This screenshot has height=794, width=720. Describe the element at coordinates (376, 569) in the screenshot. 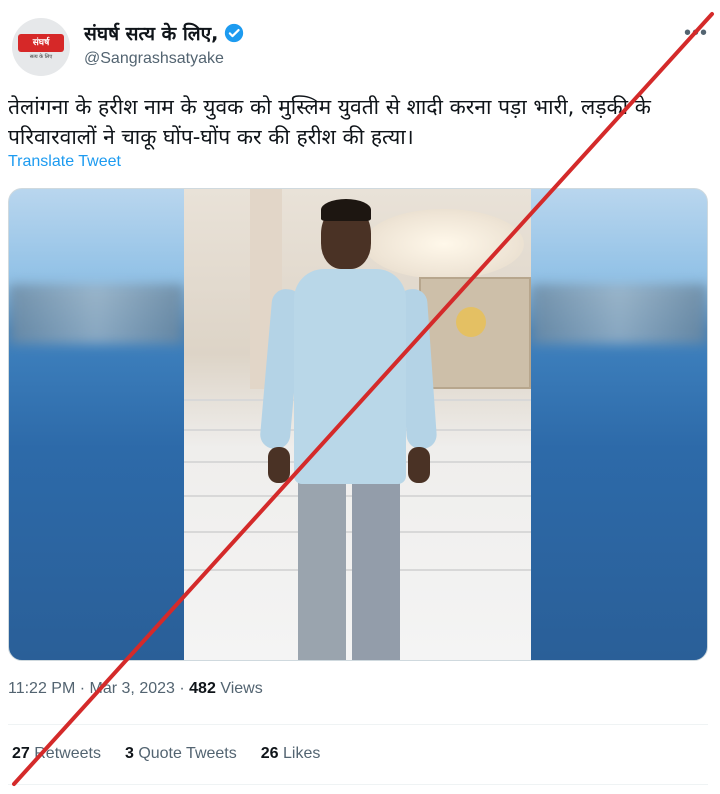

I see `person-leg-right` at that location.